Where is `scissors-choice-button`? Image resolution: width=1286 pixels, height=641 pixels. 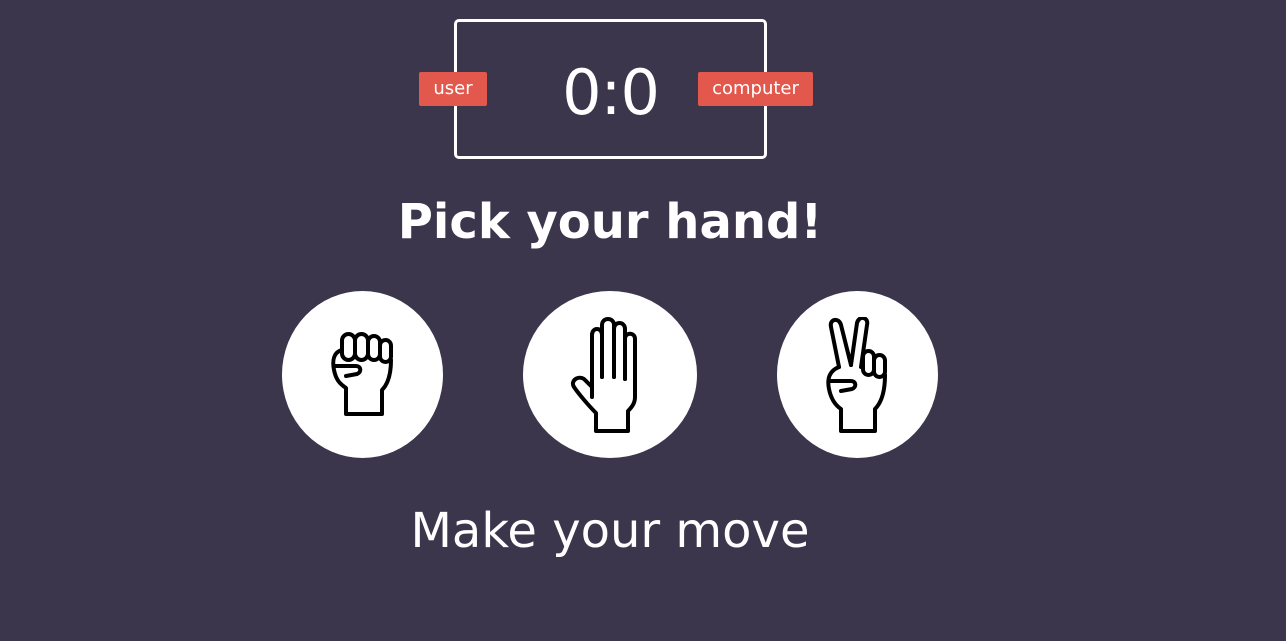
scissors-choice-button is located at coordinates (857, 374).